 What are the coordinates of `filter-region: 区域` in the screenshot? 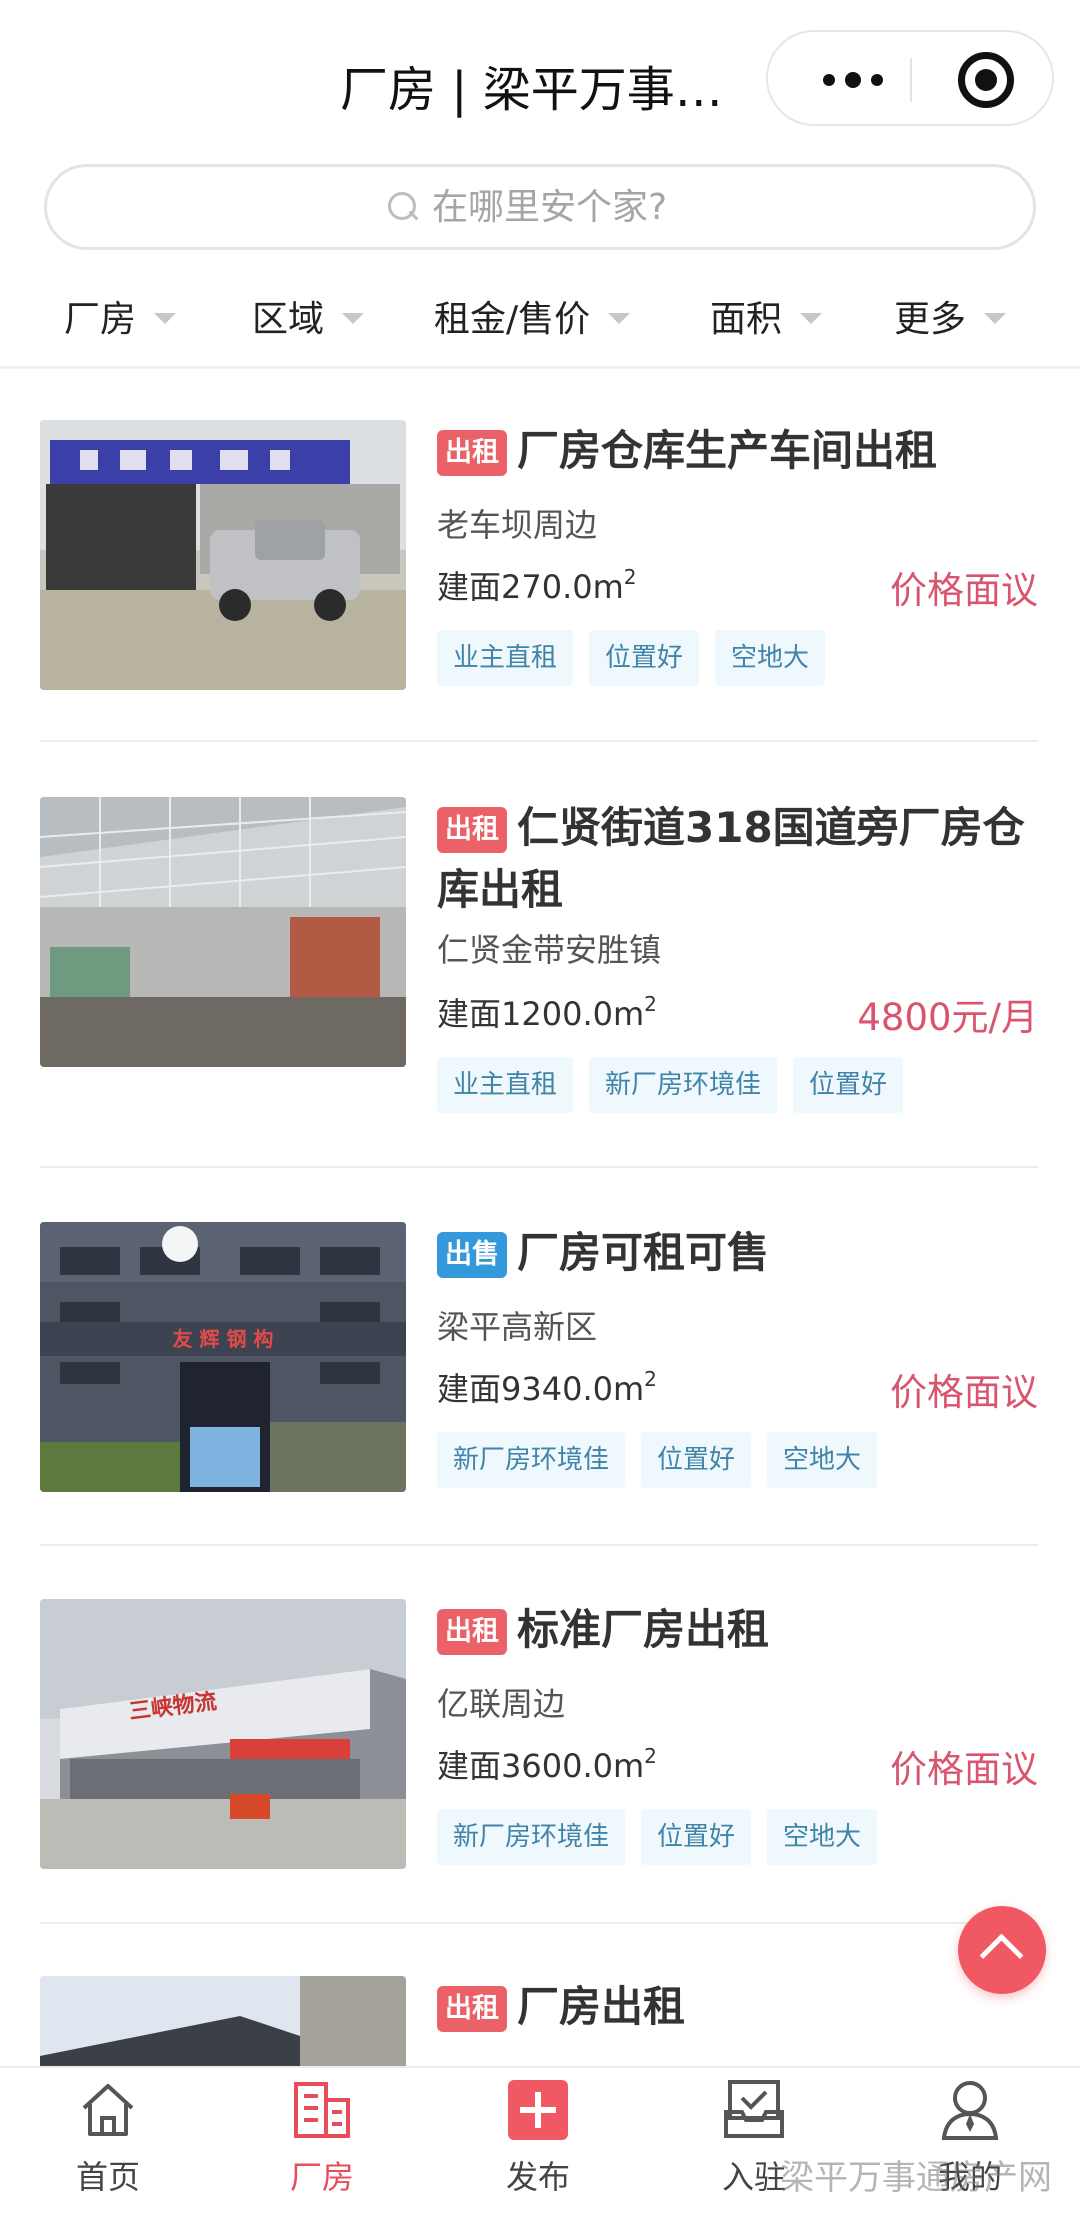 It's located at (308, 316).